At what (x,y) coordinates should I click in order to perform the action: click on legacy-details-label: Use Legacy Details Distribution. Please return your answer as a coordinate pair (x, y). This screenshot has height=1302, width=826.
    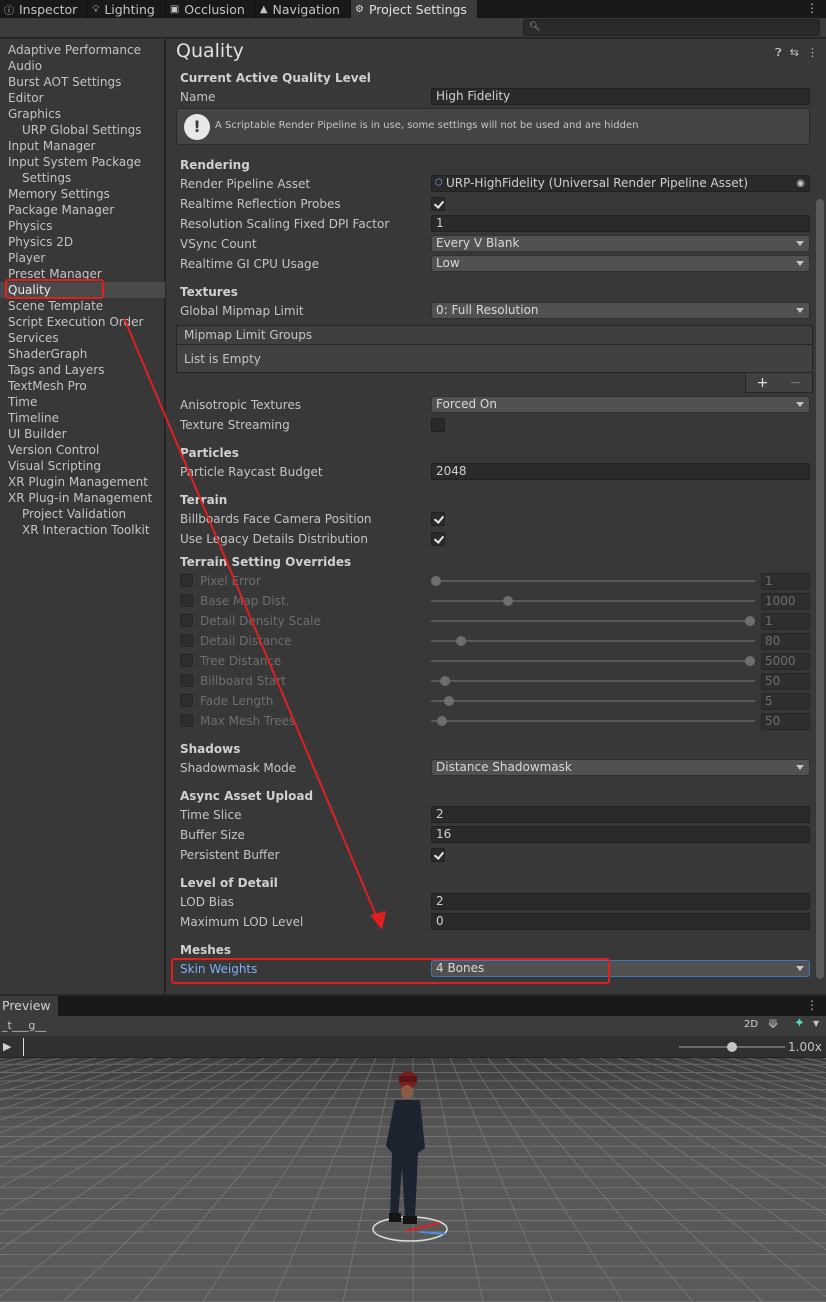
    Looking at the image, I should click on (274, 539).